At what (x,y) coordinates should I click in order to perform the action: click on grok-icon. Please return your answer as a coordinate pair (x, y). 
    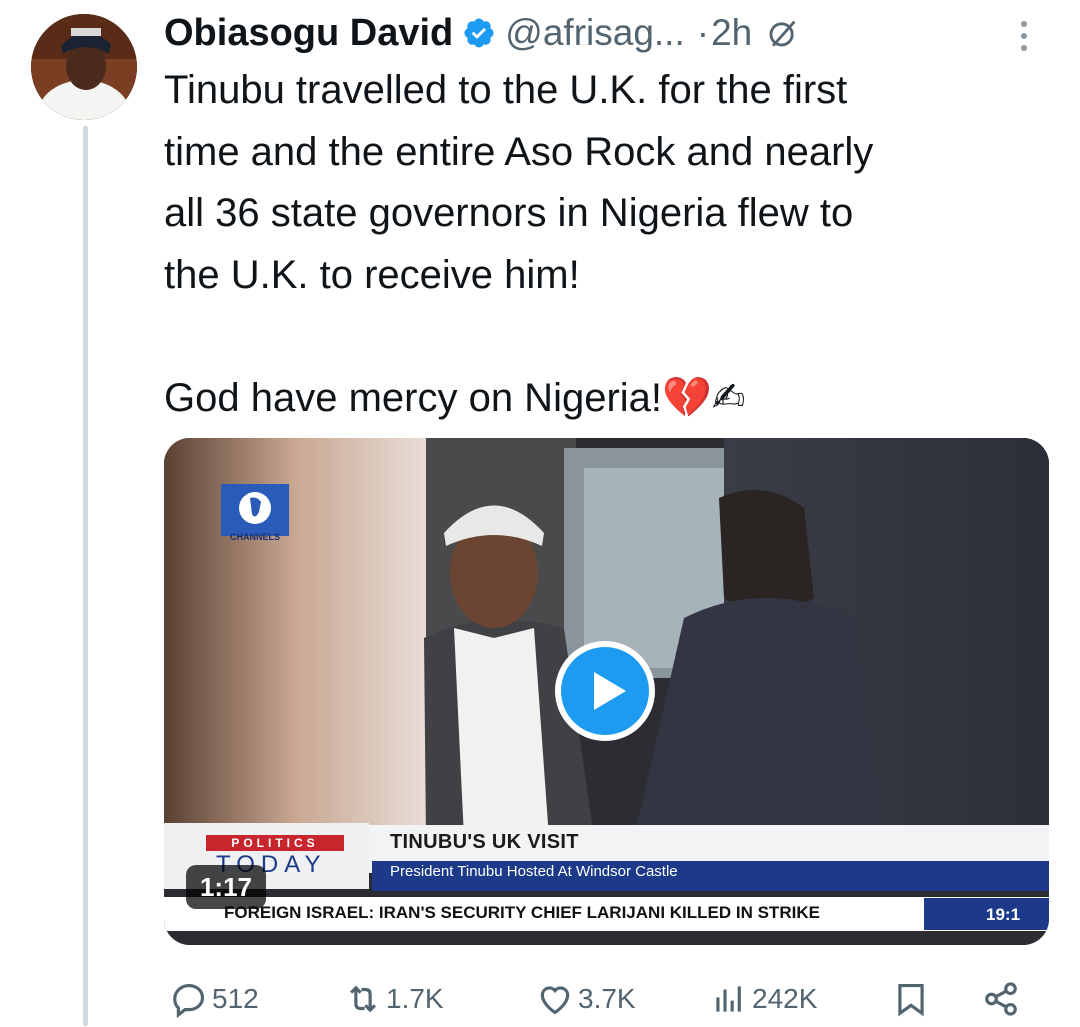
    Looking at the image, I should click on (783, 33).